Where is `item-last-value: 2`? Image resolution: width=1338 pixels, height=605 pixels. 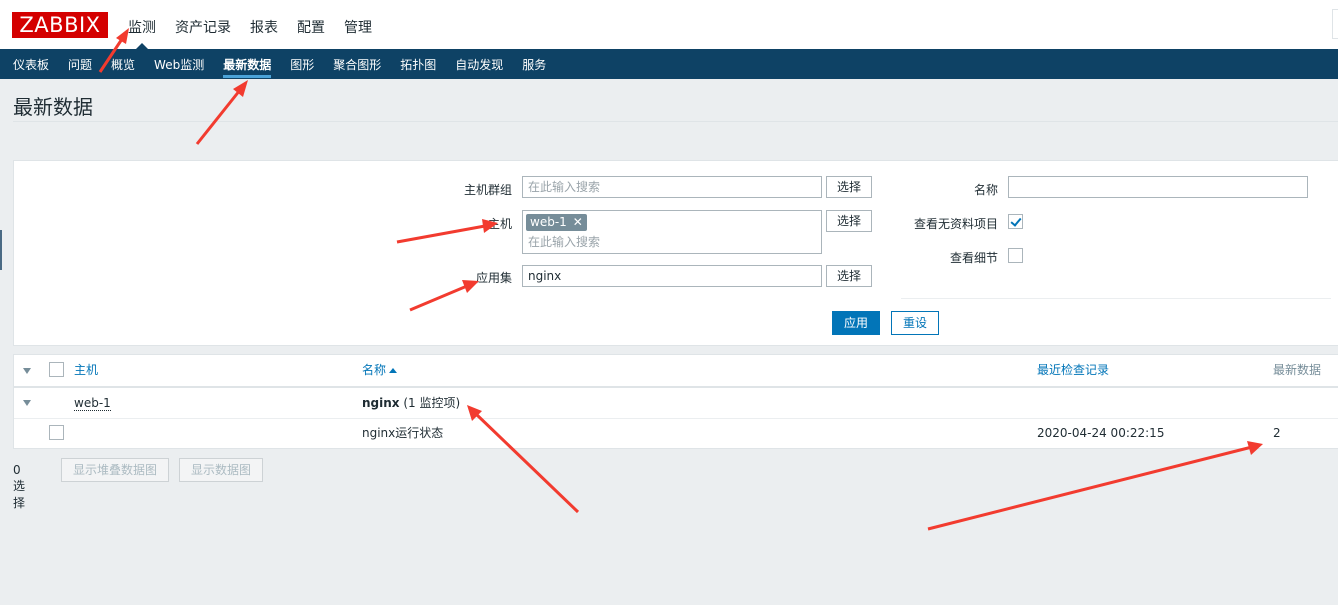 item-last-value: 2 is located at coordinates (1277, 433).